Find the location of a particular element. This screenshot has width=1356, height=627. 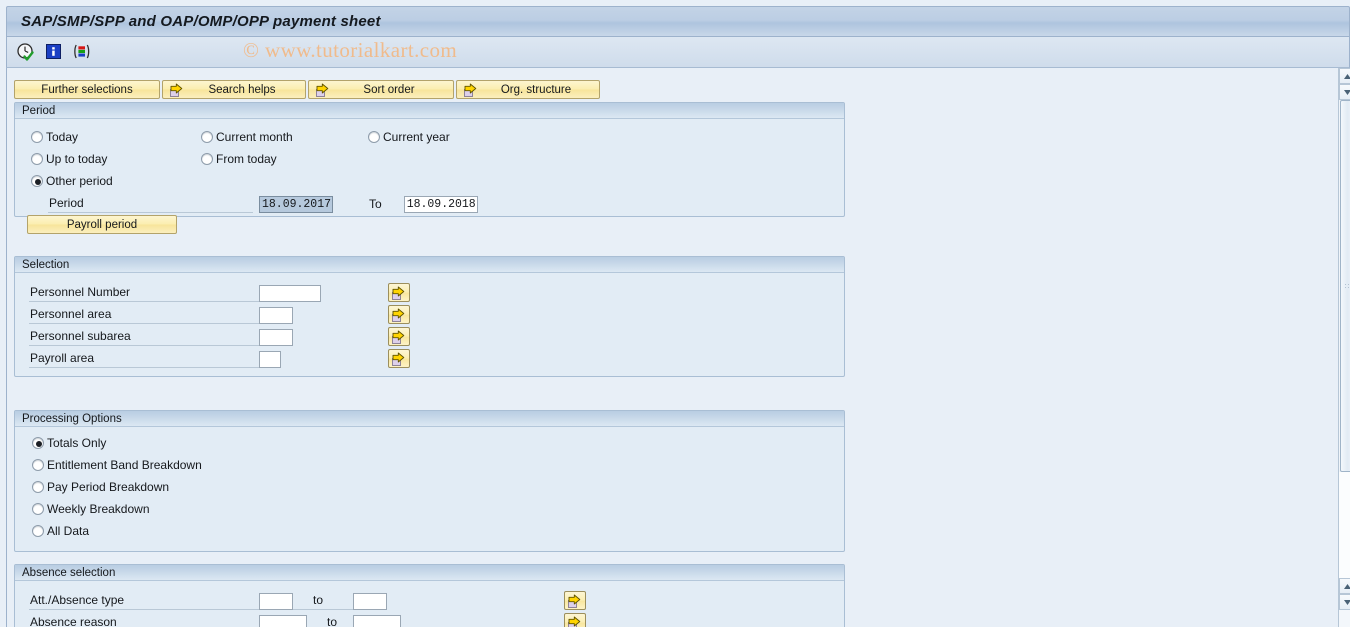

personnel-area-input is located at coordinates (276, 315).